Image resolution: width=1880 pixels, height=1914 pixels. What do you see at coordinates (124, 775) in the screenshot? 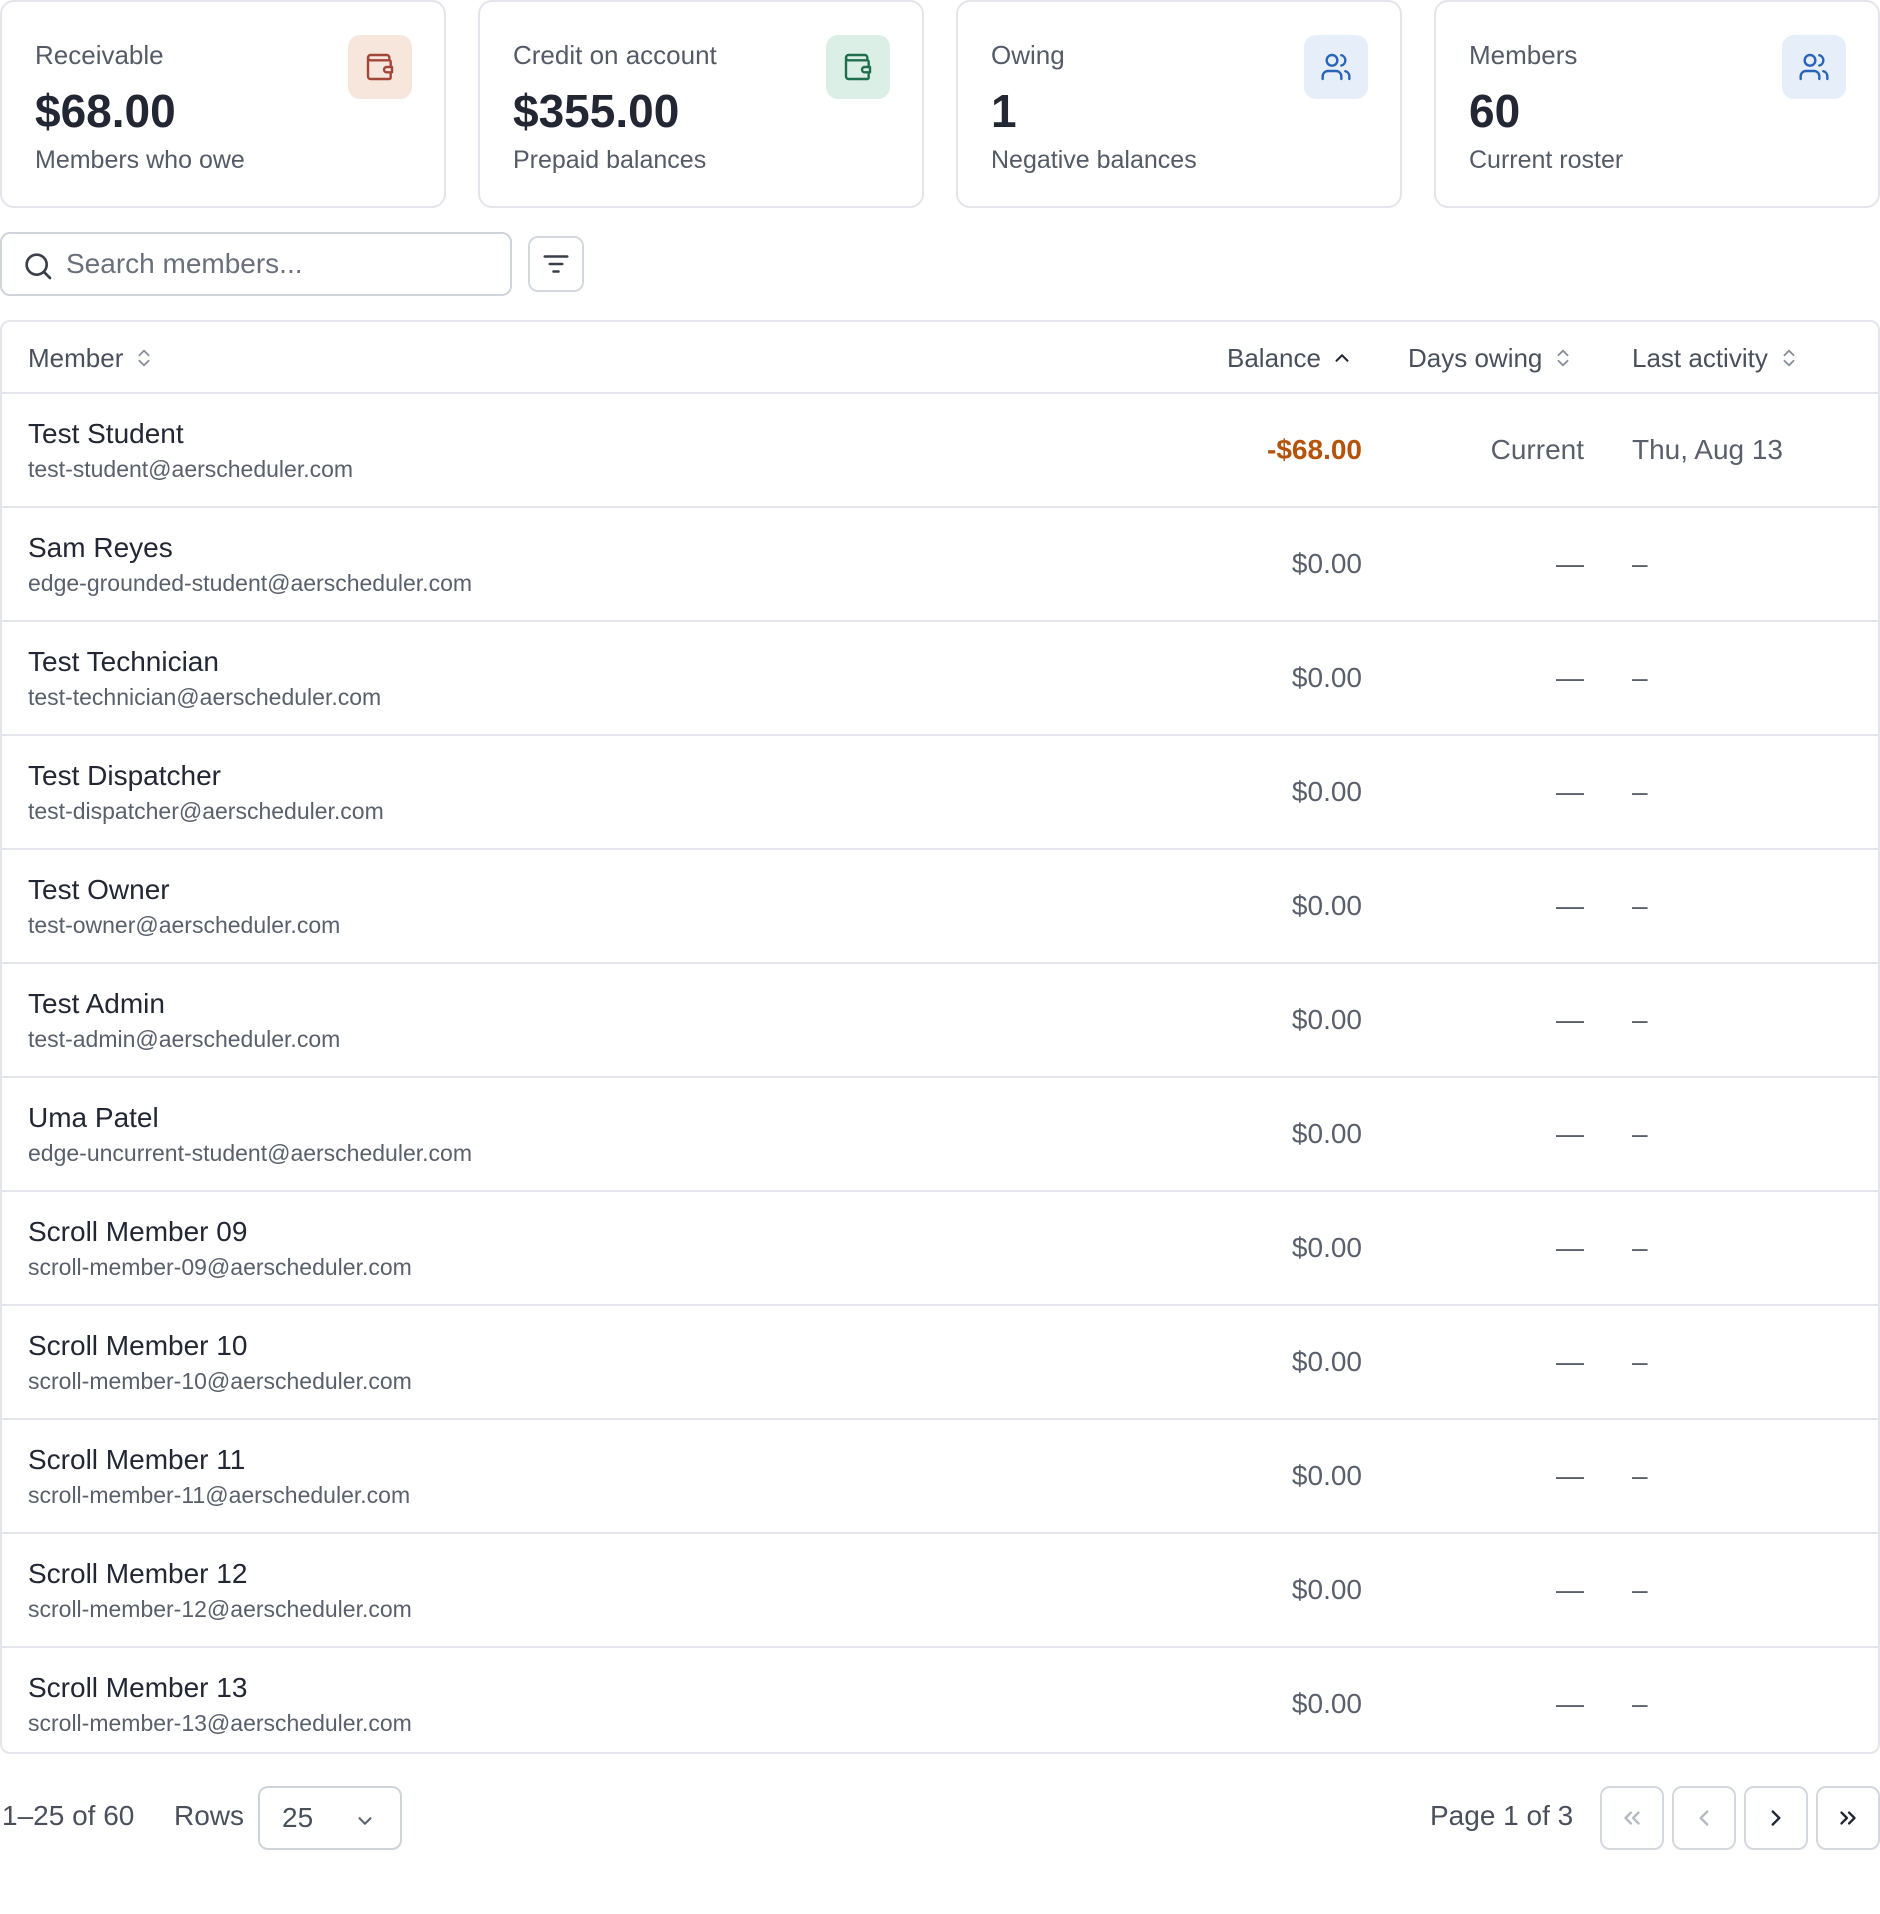
I see `member-name: Test Dispatcher` at bounding box center [124, 775].